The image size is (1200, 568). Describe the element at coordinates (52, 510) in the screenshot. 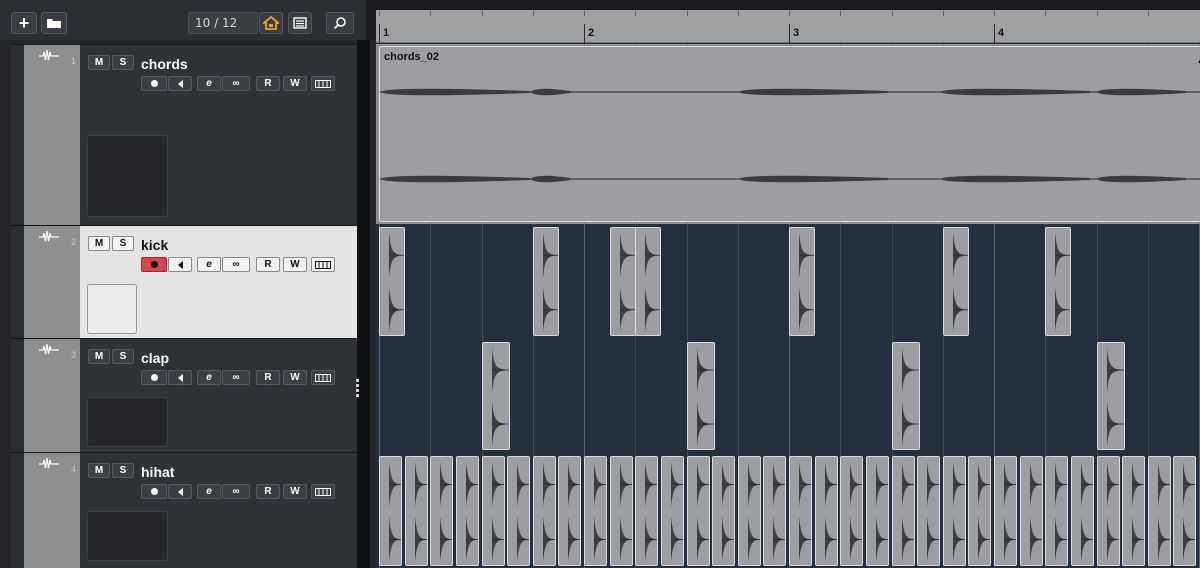

I see `track-color-bar: 4` at that location.